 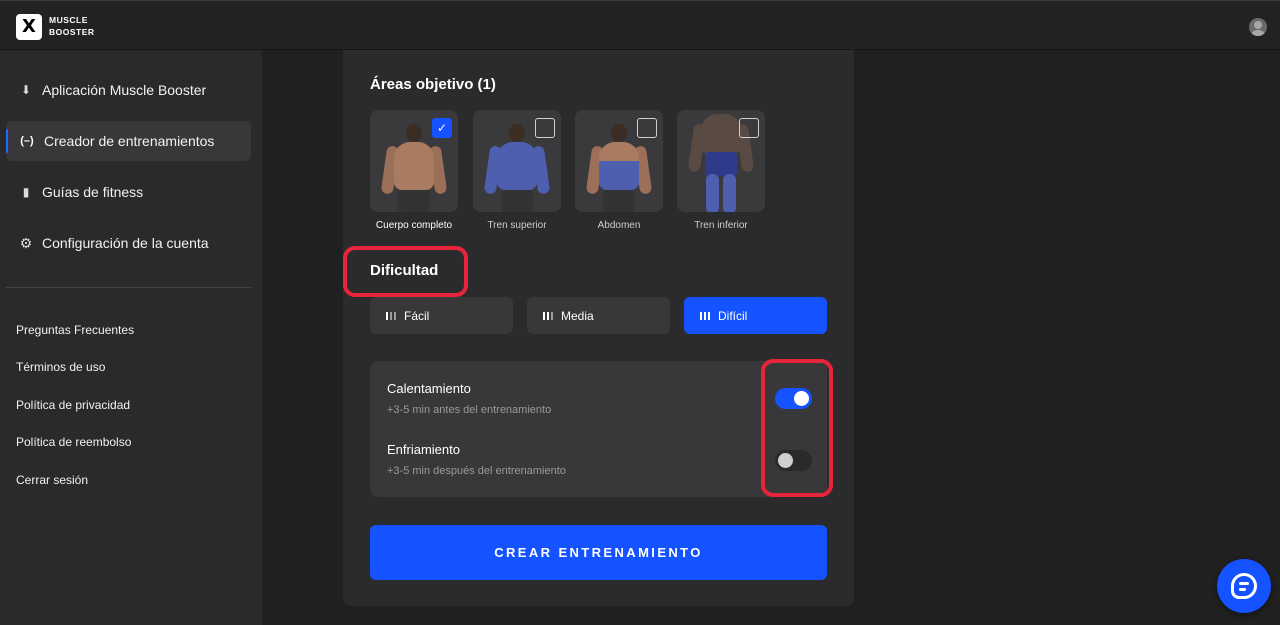 I want to click on user-avatar-icon, so click(x=1258, y=27).